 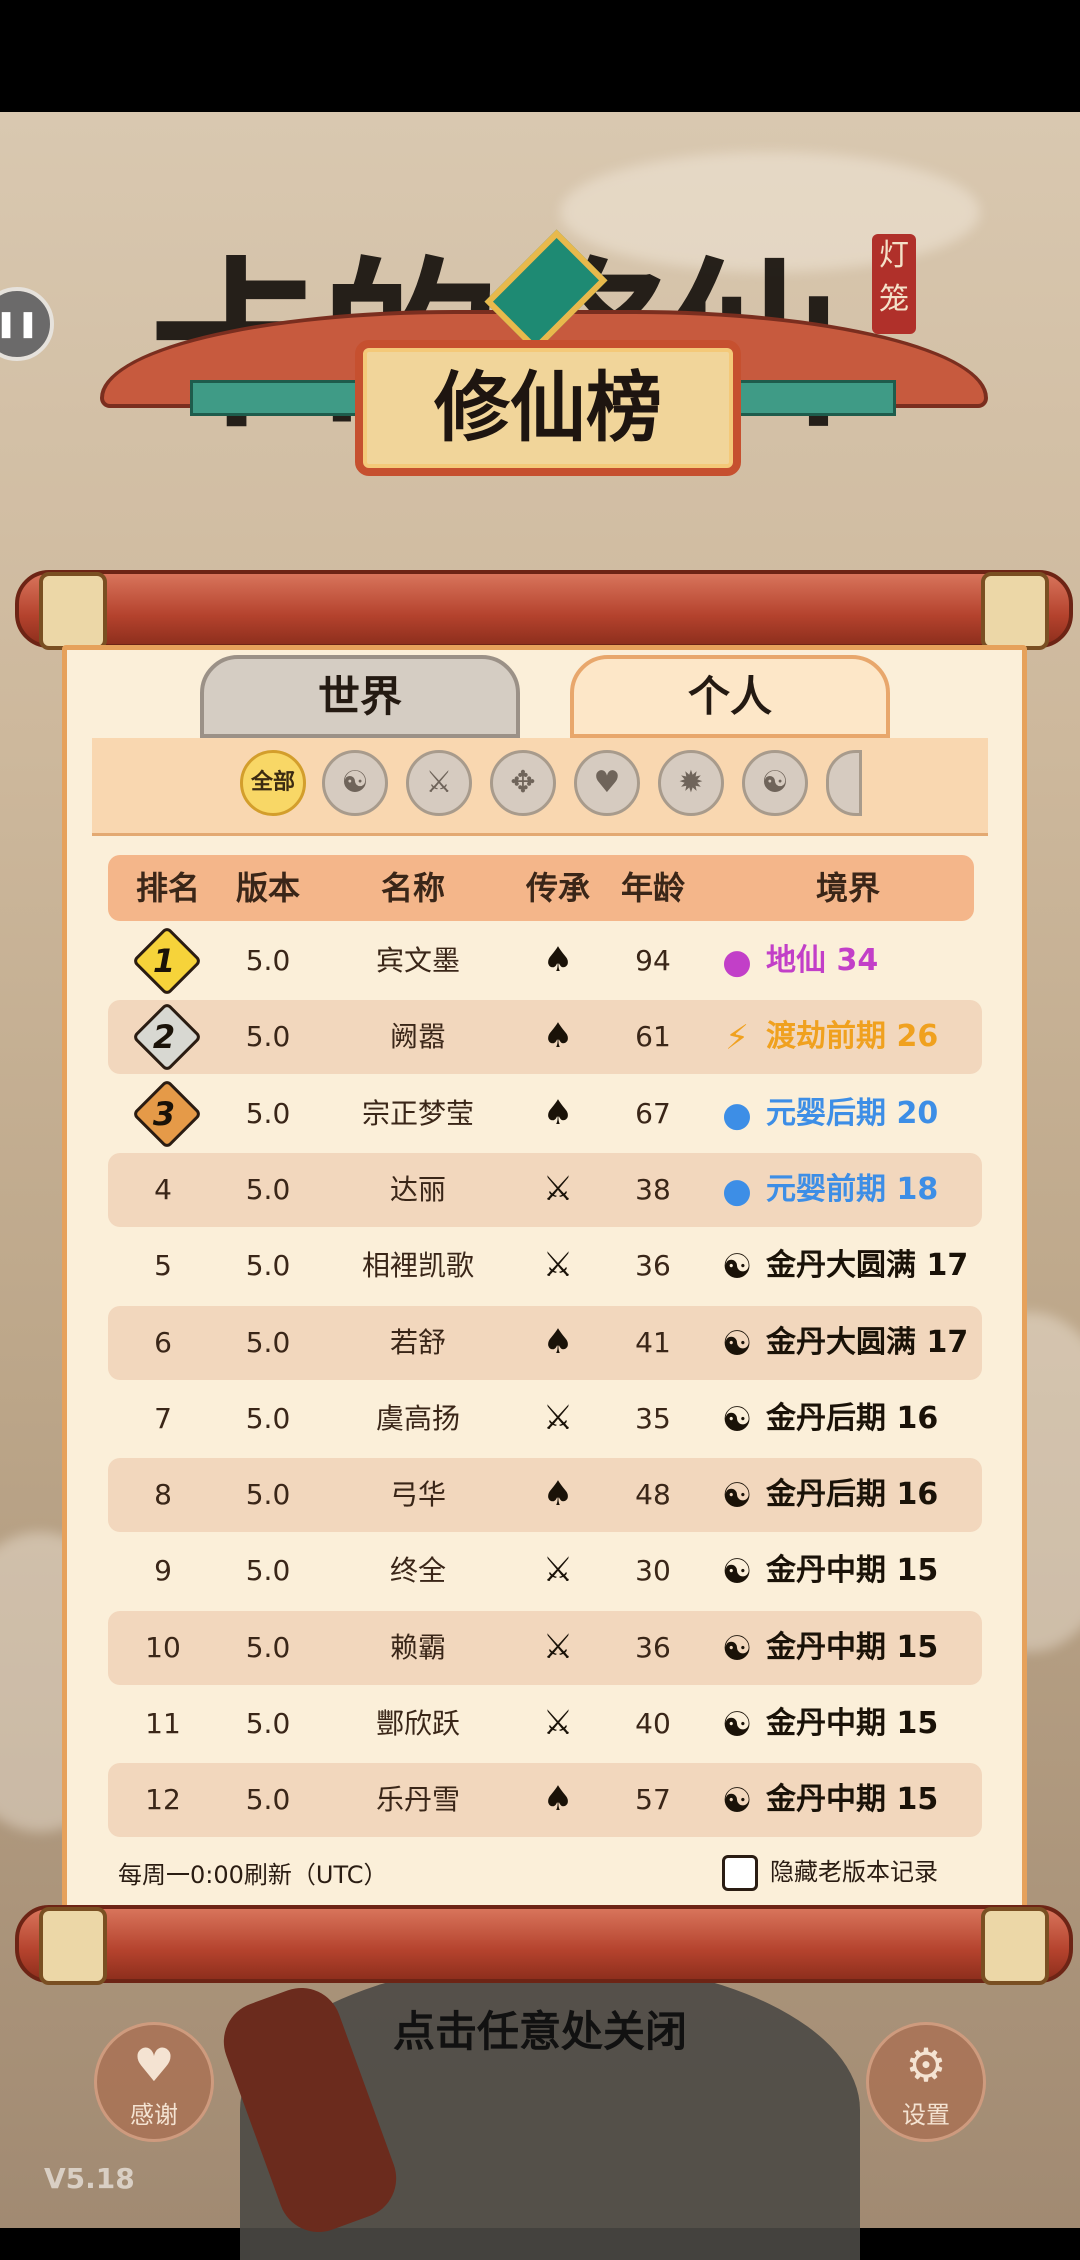 What do you see at coordinates (848, 1266) in the screenshot?
I see `realm-cell: ☯ 金丹大圆满 17` at bounding box center [848, 1266].